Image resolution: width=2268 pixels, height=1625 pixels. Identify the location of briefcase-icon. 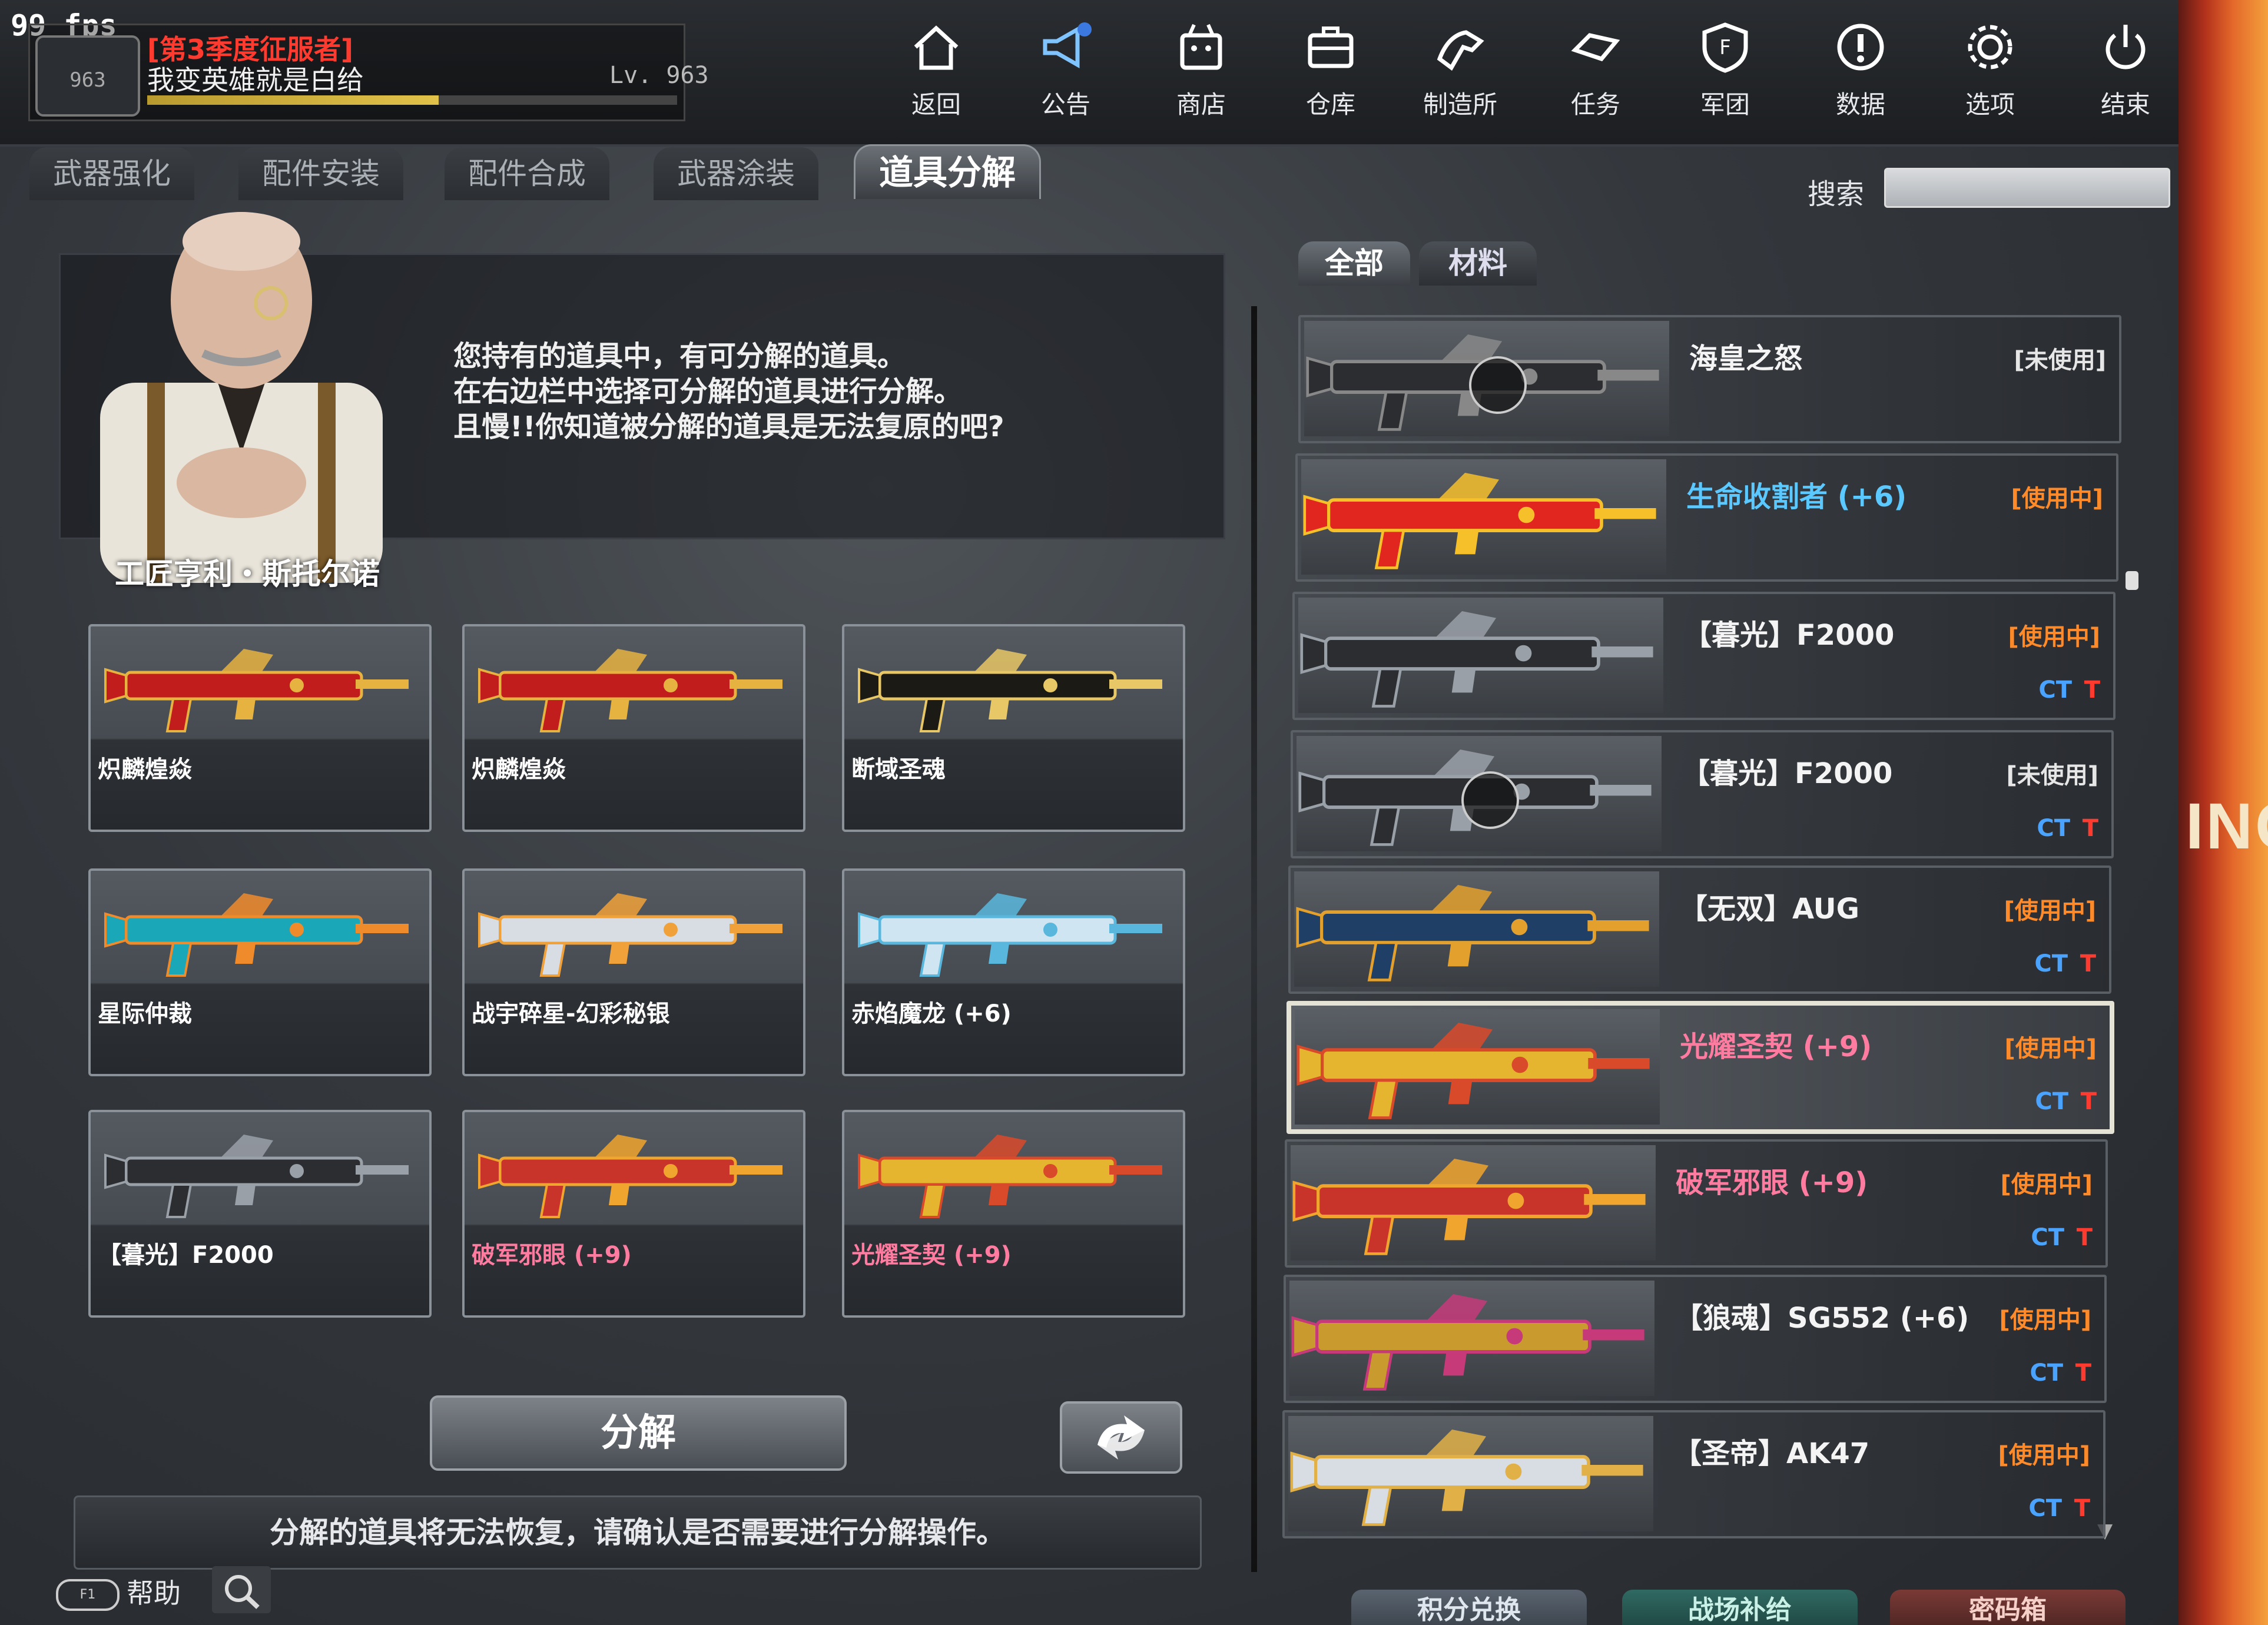
(1331, 47).